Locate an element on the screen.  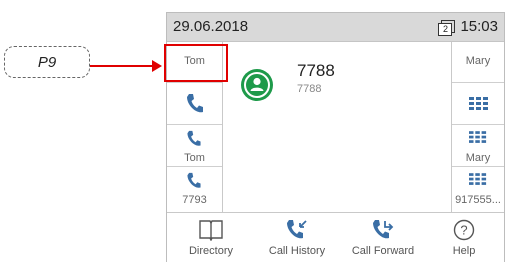
line-key-tom-2: Tom is located at coordinates (194, 146).